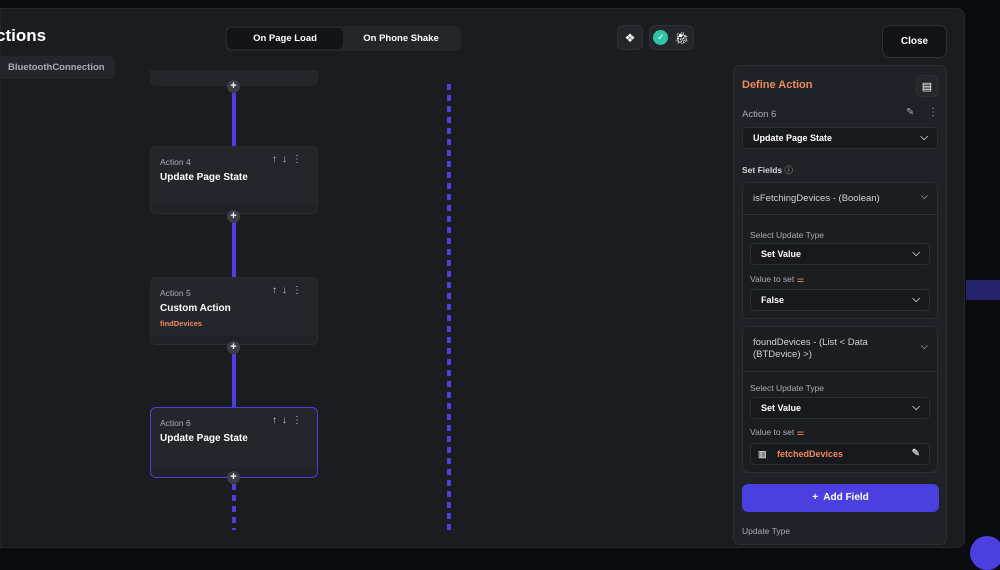  What do you see at coordinates (927, 86) in the screenshot?
I see `note-add-icon: ▤` at bounding box center [927, 86].